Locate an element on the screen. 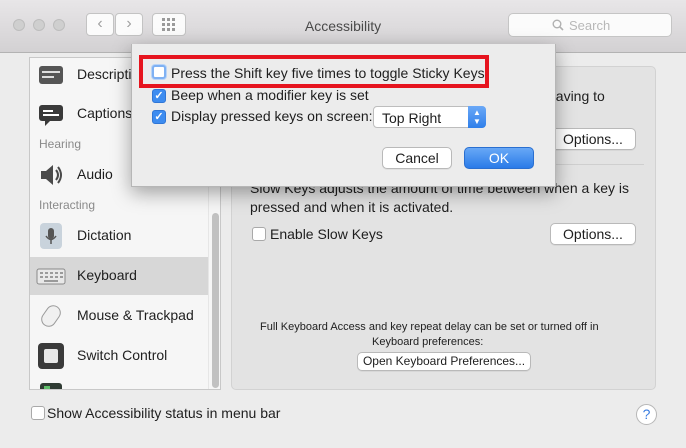 The height and width of the screenshot is (448, 686). enable-slow-keys-label: Enable Slow Keys is located at coordinates (326, 234).